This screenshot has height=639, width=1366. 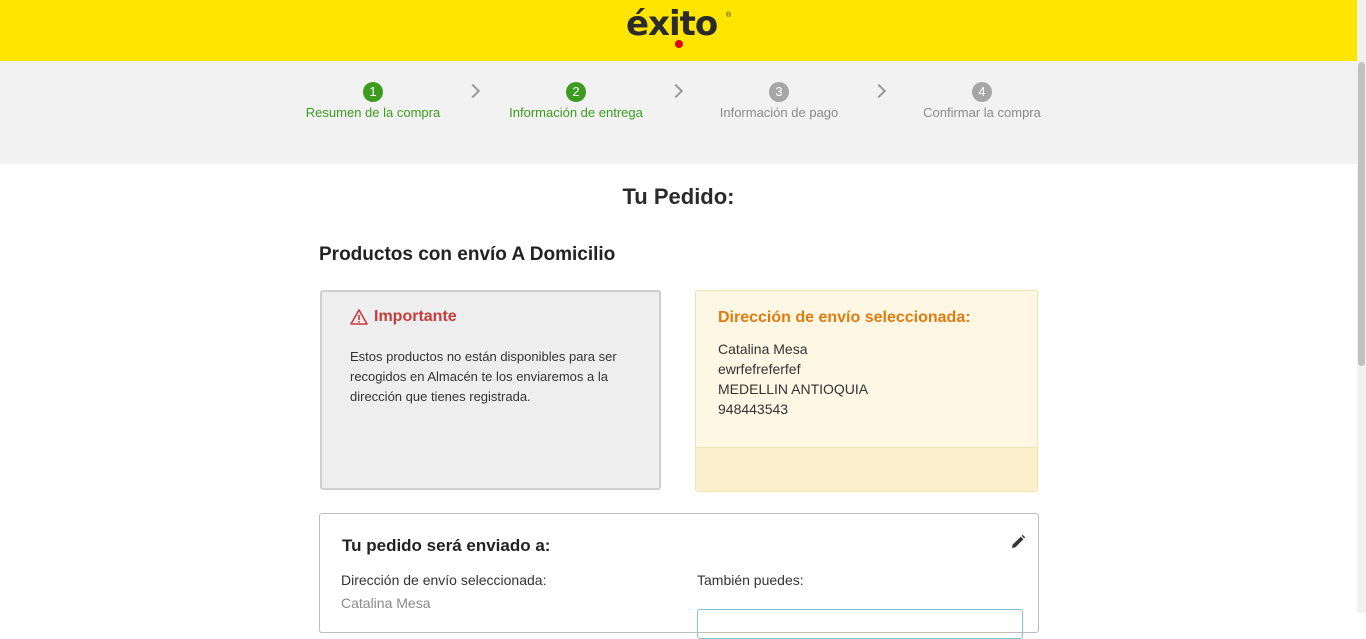 I want to click on section-title: Productos con envío A Domicilio, so click(x=467, y=254).